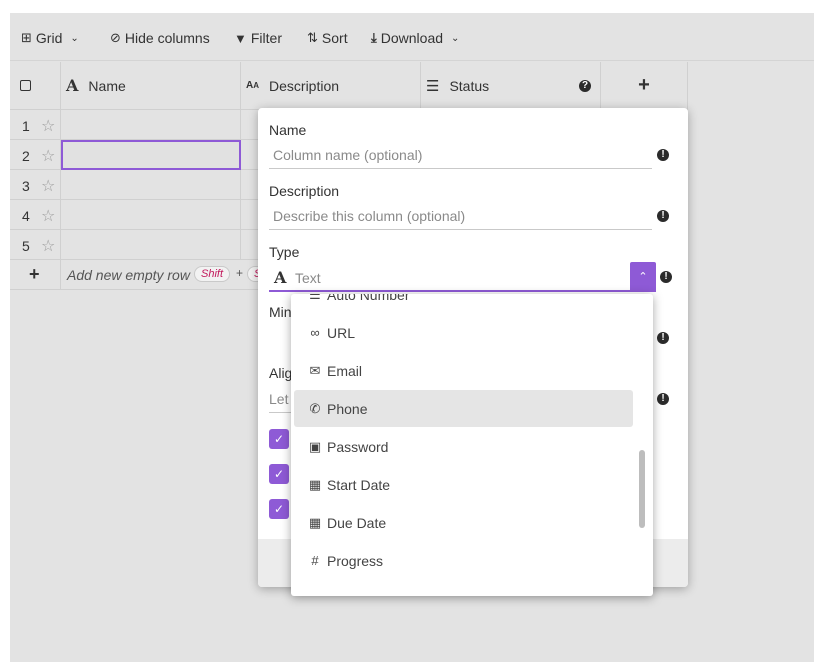  What do you see at coordinates (643, 277) in the screenshot?
I see `chevron-up-icon: ⌃` at bounding box center [643, 277].